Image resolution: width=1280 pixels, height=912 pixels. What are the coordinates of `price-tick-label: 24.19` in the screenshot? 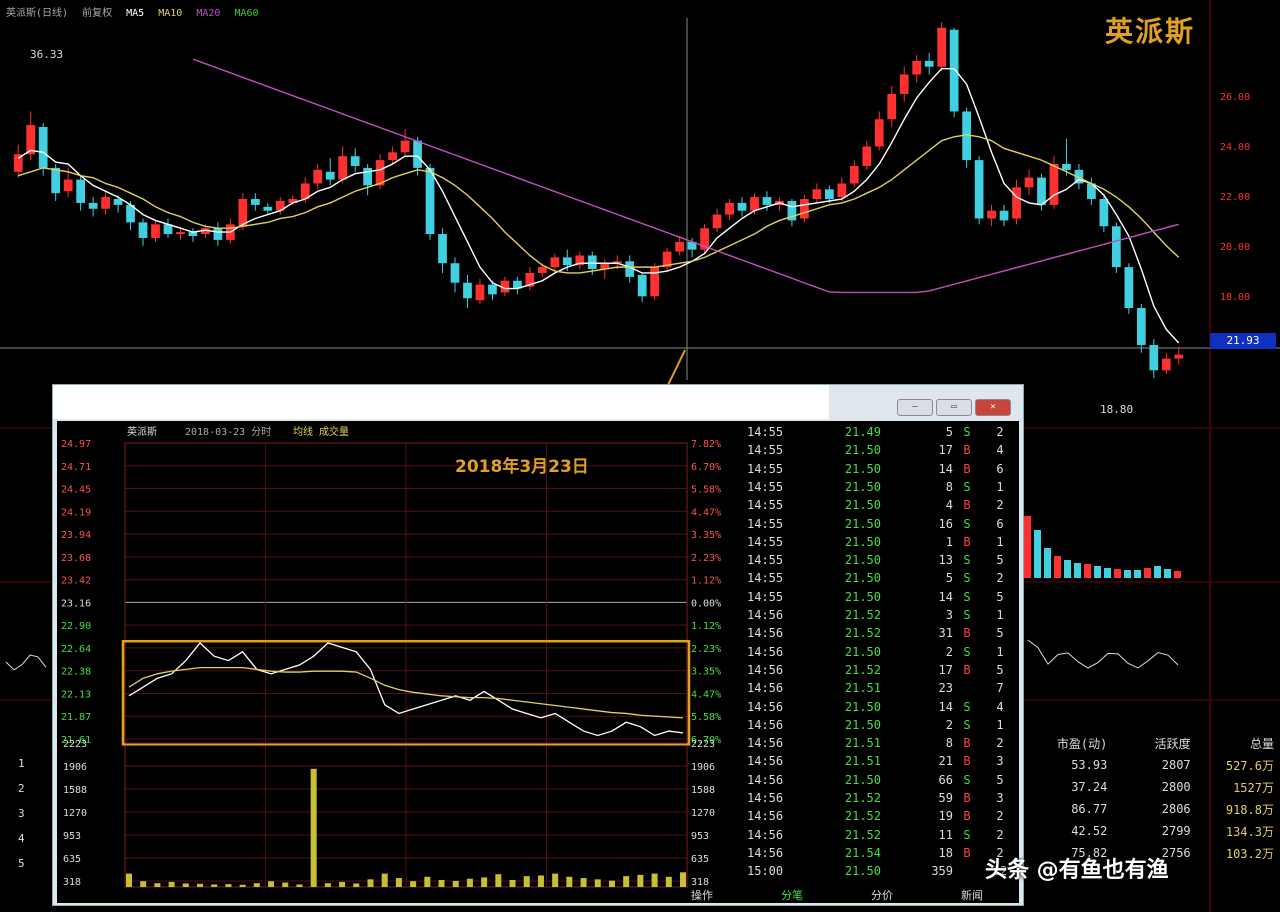 It's located at (76, 512).